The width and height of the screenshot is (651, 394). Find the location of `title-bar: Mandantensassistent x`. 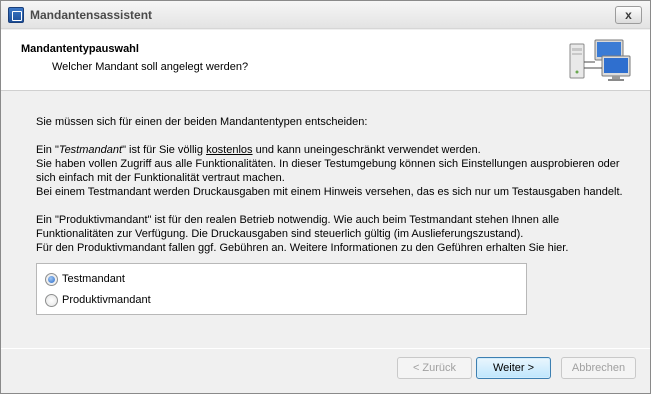

title-bar: Mandantensassistent x is located at coordinates (325, 15).